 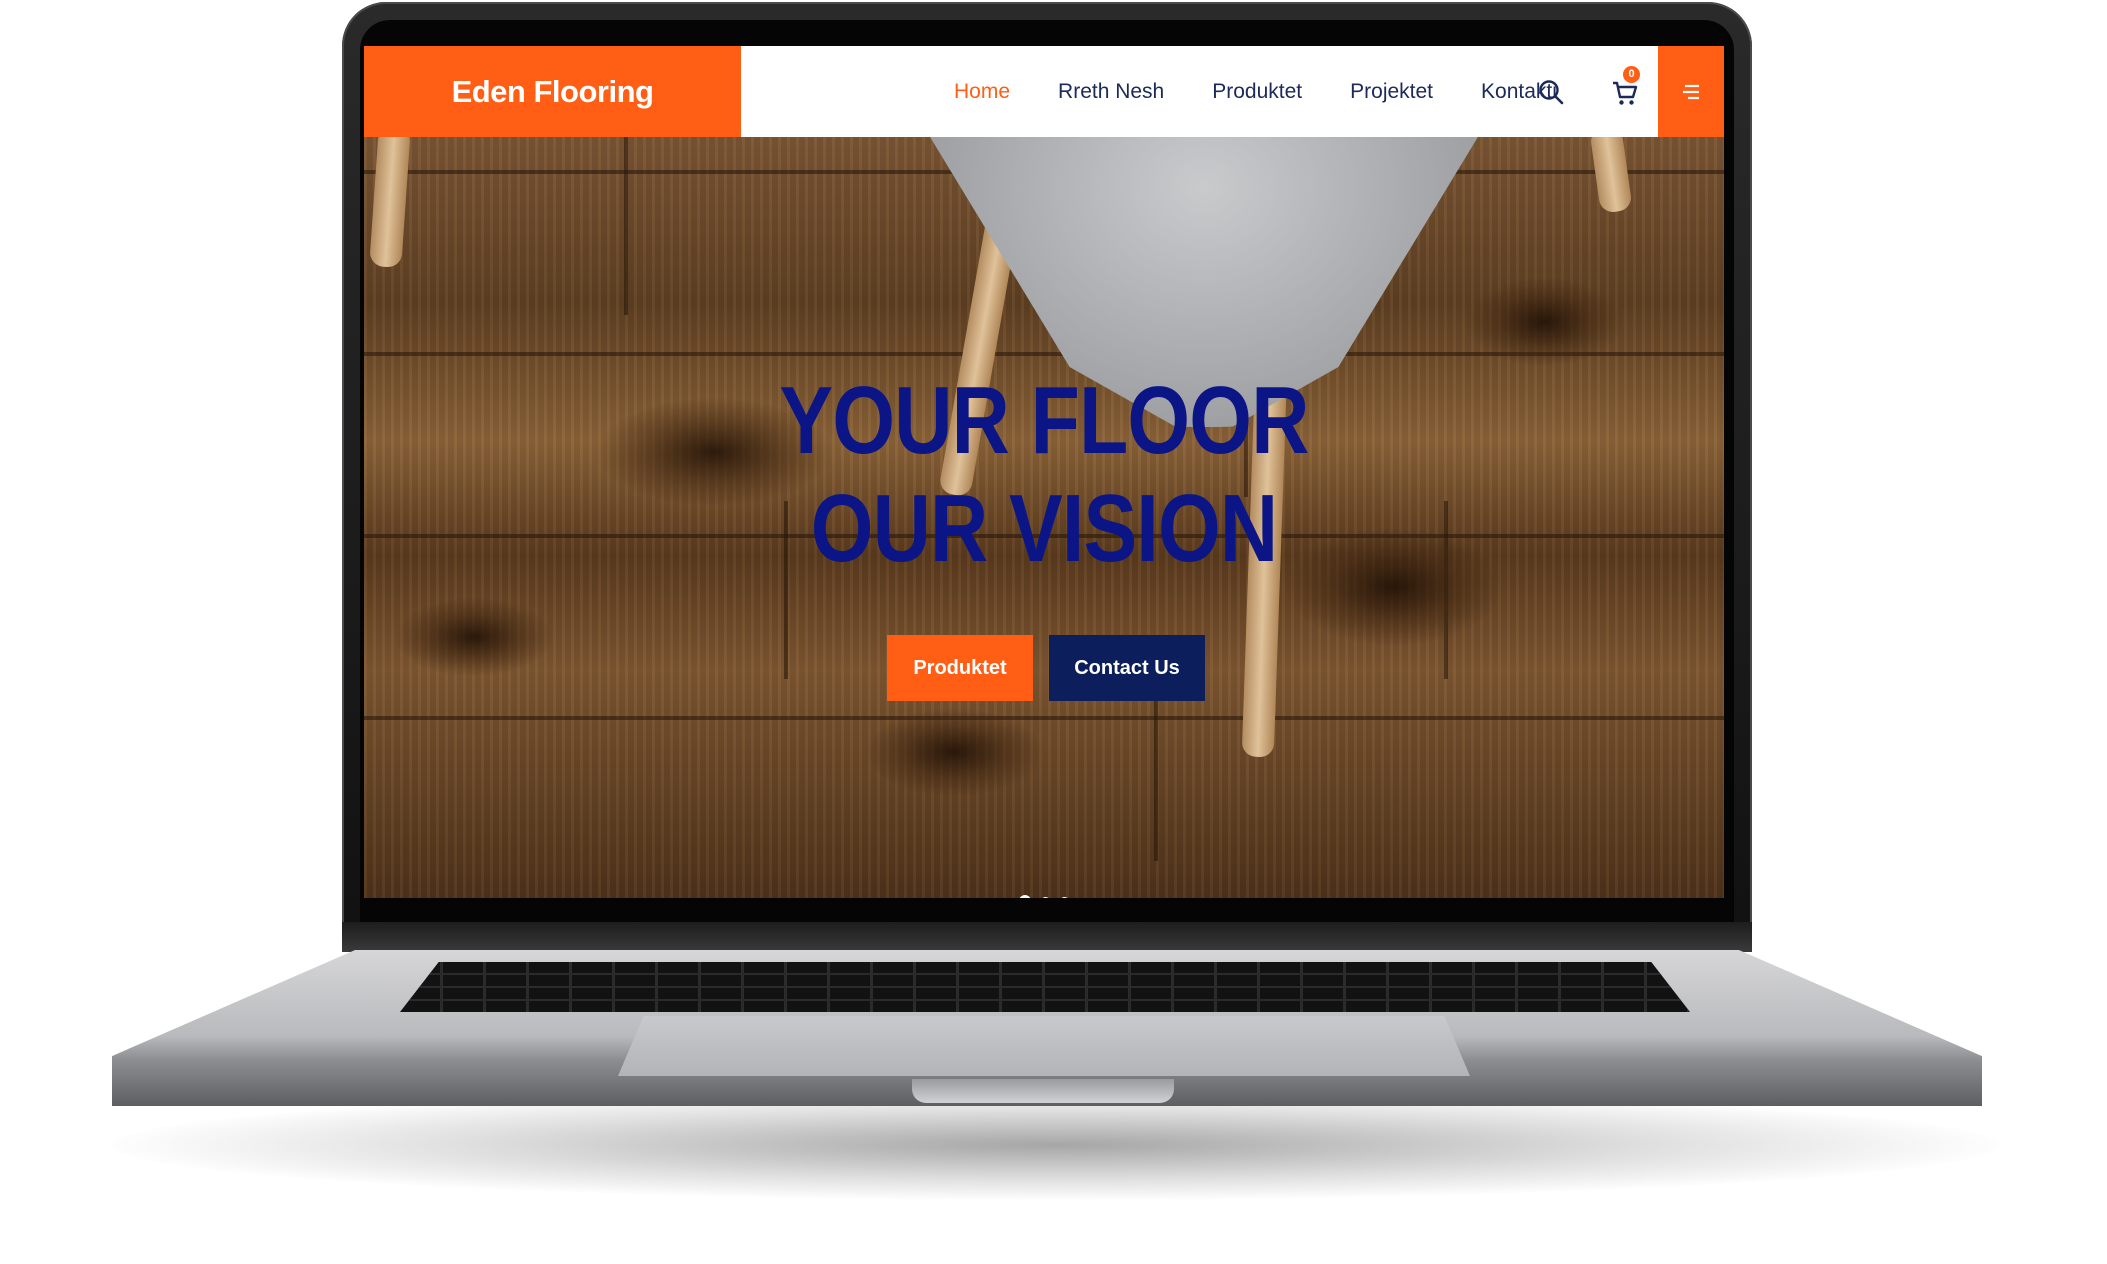 I want to click on laptop-keyboard, so click(x=1045, y=987).